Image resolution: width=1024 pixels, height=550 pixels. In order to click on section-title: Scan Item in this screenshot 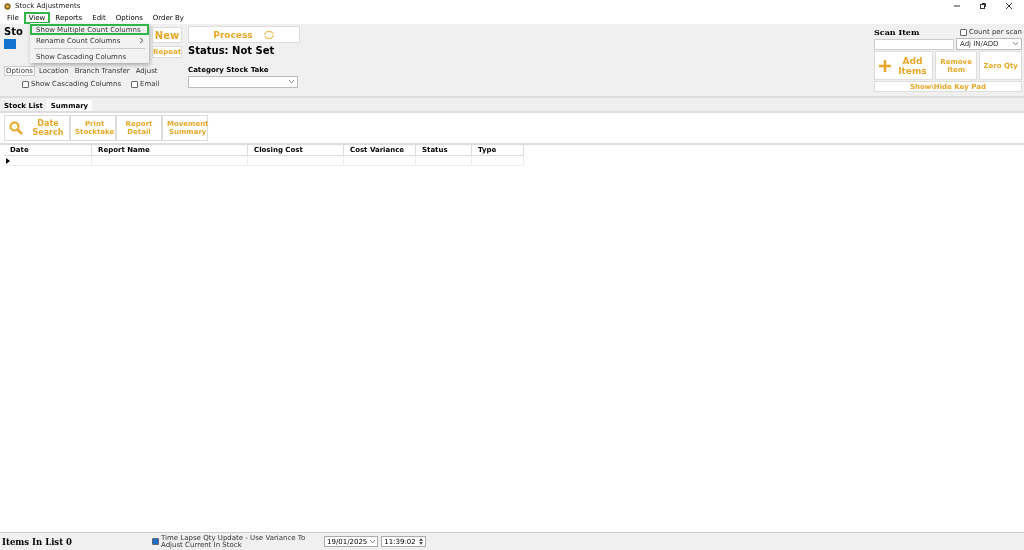, I will do `click(897, 32)`.